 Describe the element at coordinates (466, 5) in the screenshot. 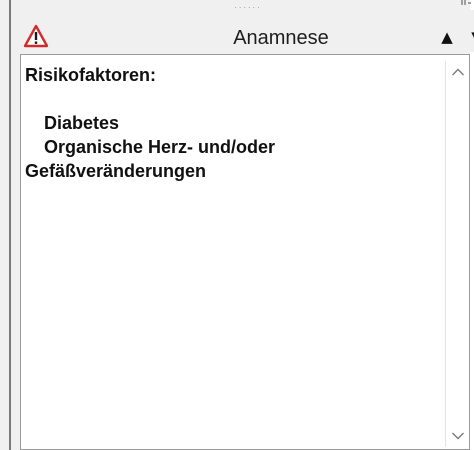

I see `clipped-corner-glyph-icon` at that location.